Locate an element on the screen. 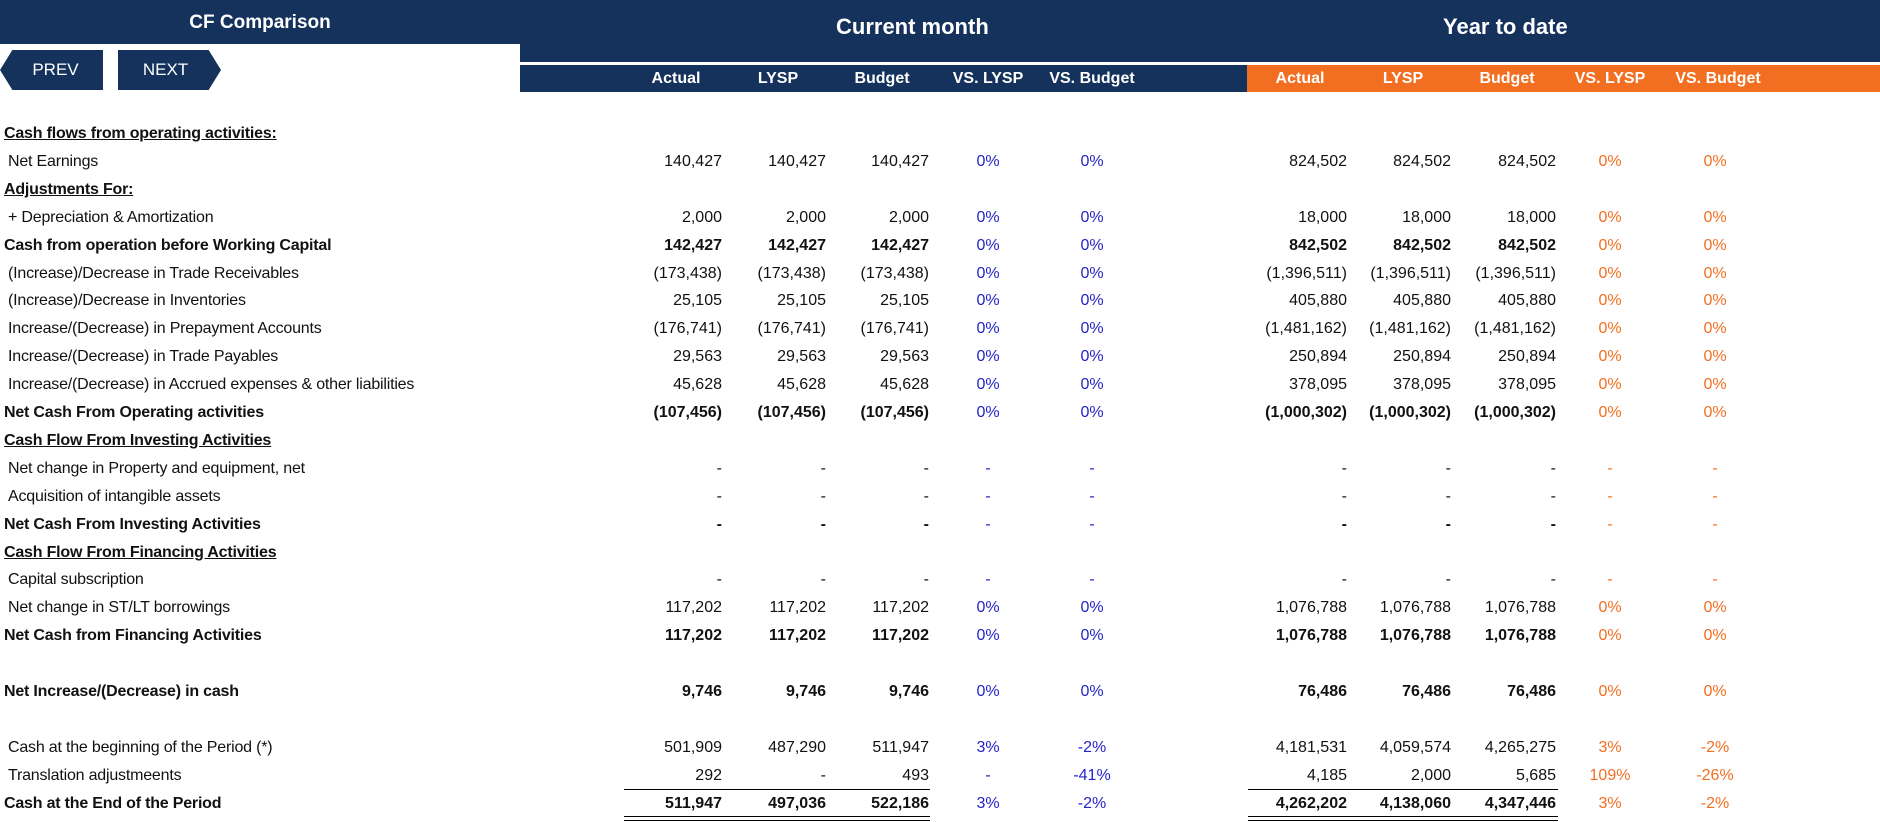 This screenshot has width=1880, height=822. prev-button: PREV is located at coordinates (51, 70).